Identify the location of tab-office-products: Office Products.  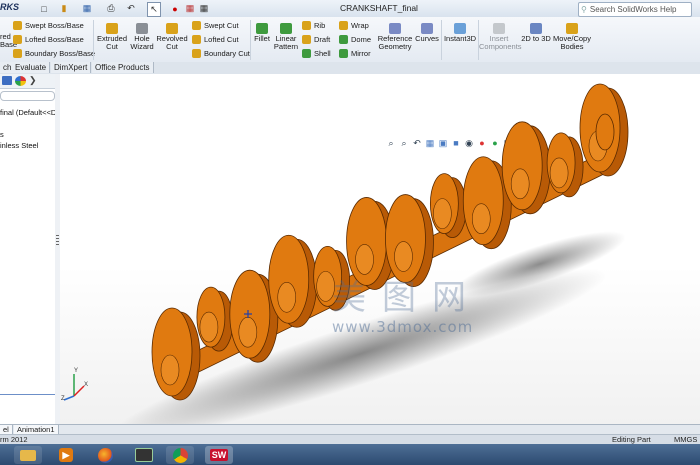
(123, 67).